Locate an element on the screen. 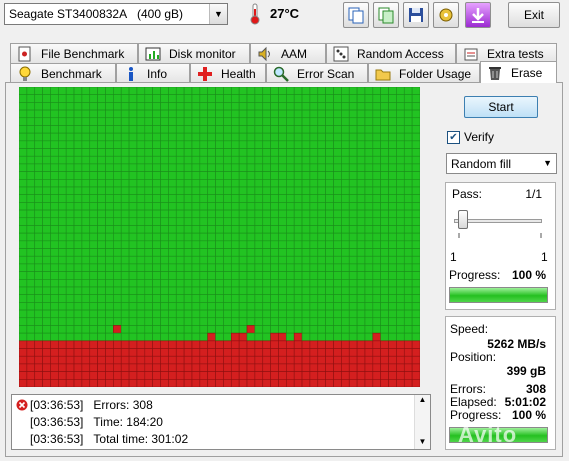 The image size is (569, 461). tab-info: Info is located at coordinates (153, 73).